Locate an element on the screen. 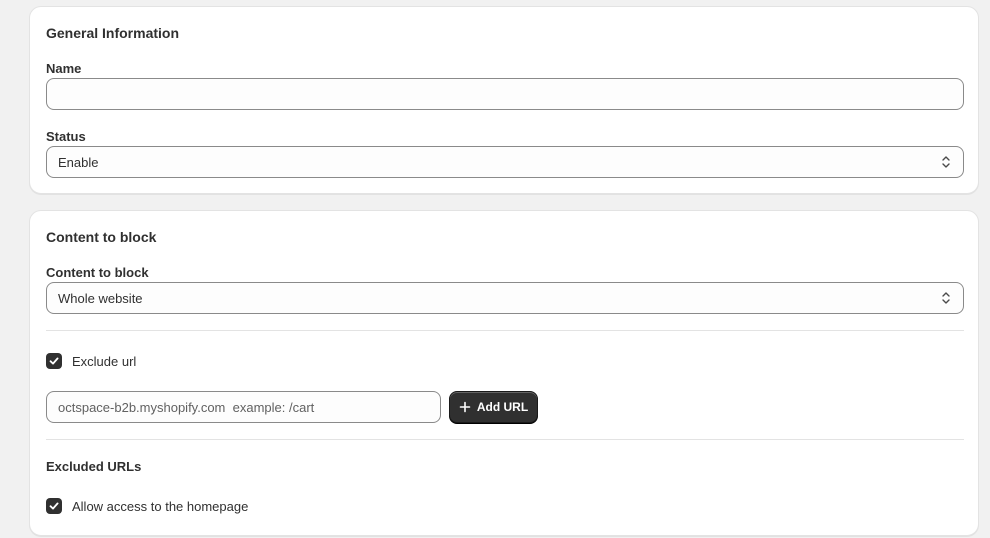 This screenshot has height=538, width=990. url-input is located at coordinates (243, 407).